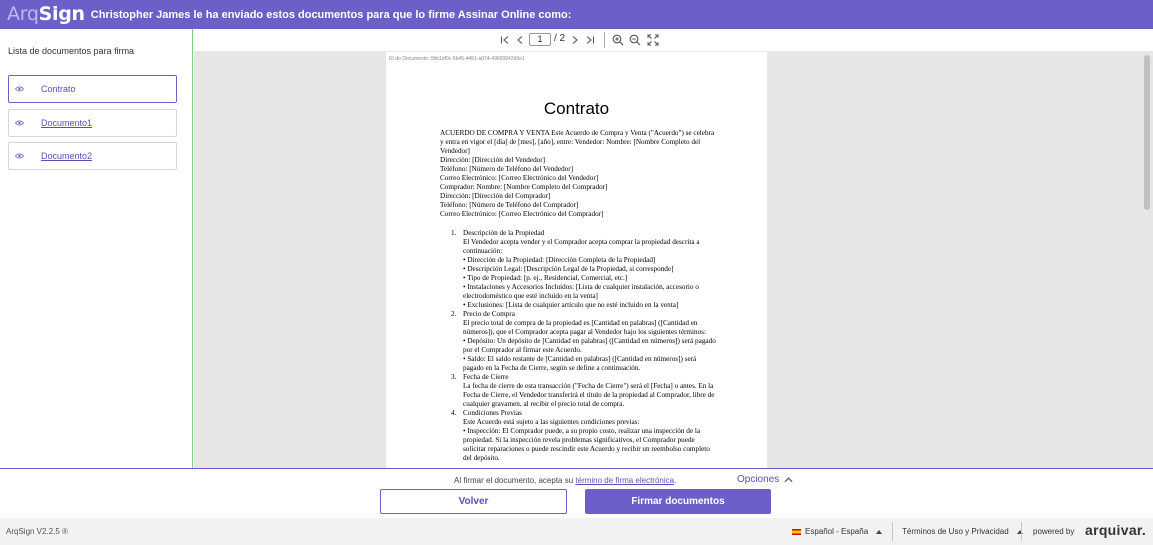  Describe the element at coordinates (454, 377) in the screenshot. I see `doc-section-number: 3.` at that location.